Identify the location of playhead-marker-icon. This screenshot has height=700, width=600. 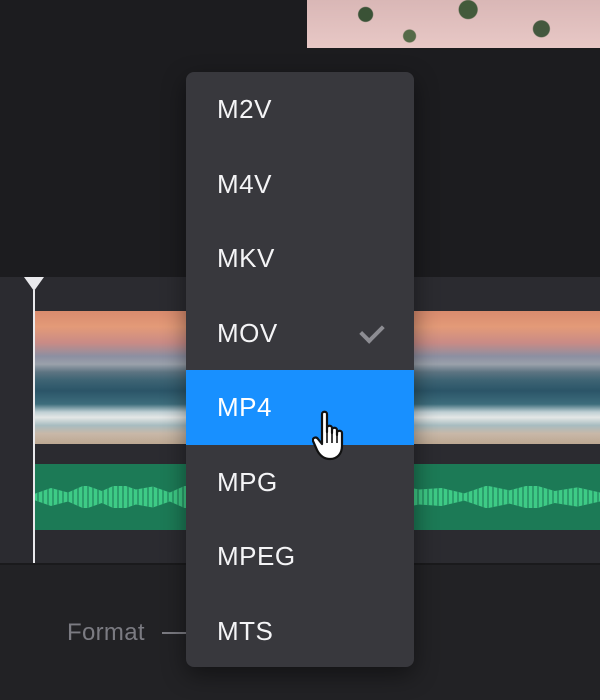
(34, 284).